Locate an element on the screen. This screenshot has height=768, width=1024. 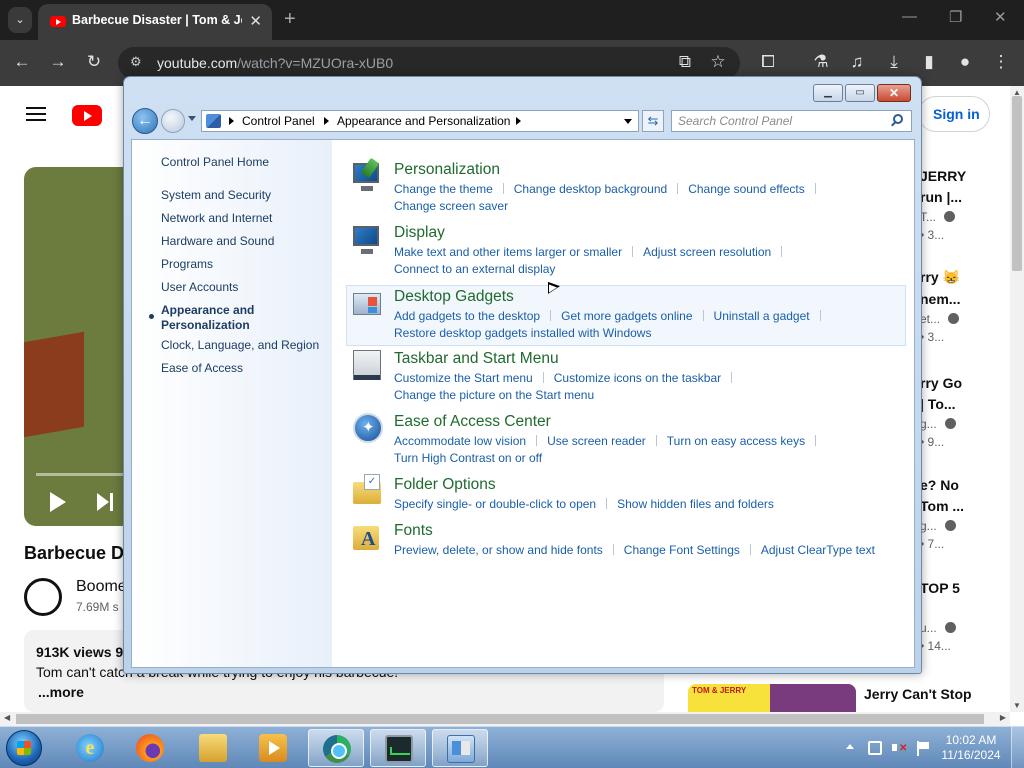
volume-muted-icon is located at coordinates (899, 748).